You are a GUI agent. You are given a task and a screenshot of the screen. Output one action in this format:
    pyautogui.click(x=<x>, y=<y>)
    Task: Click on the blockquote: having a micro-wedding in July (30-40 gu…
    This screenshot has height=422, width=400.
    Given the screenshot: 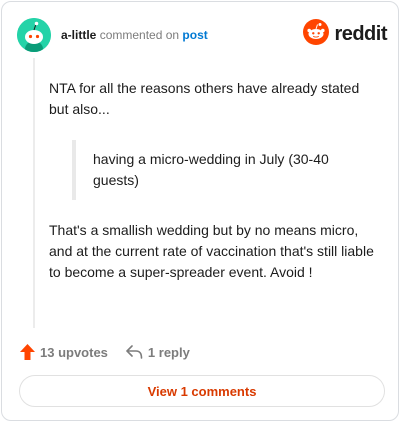 What is the action you would take?
    pyautogui.click(x=207, y=170)
    